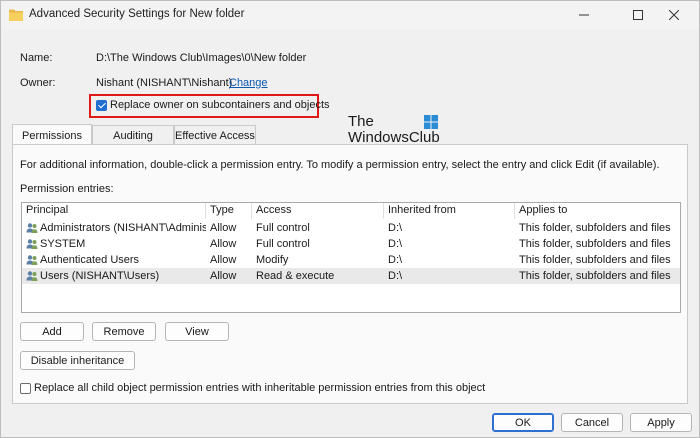 This screenshot has height=438, width=700. Describe the element at coordinates (597, 211) in the screenshot. I see `column-applies-to: Applies to` at that location.